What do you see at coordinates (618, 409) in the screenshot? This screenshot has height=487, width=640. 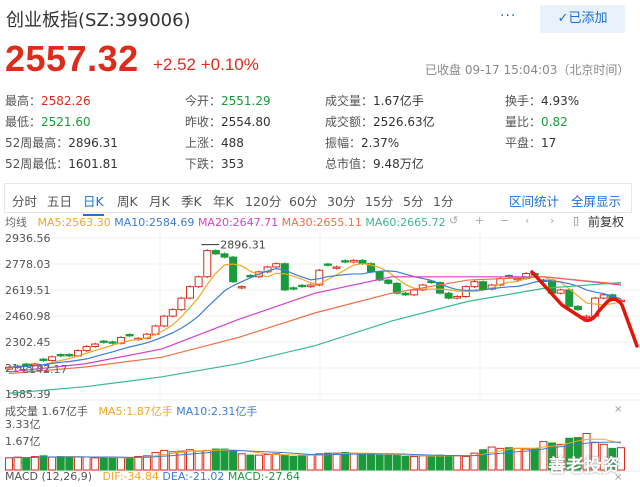 I see `close-volume-icon: ×` at bounding box center [618, 409].